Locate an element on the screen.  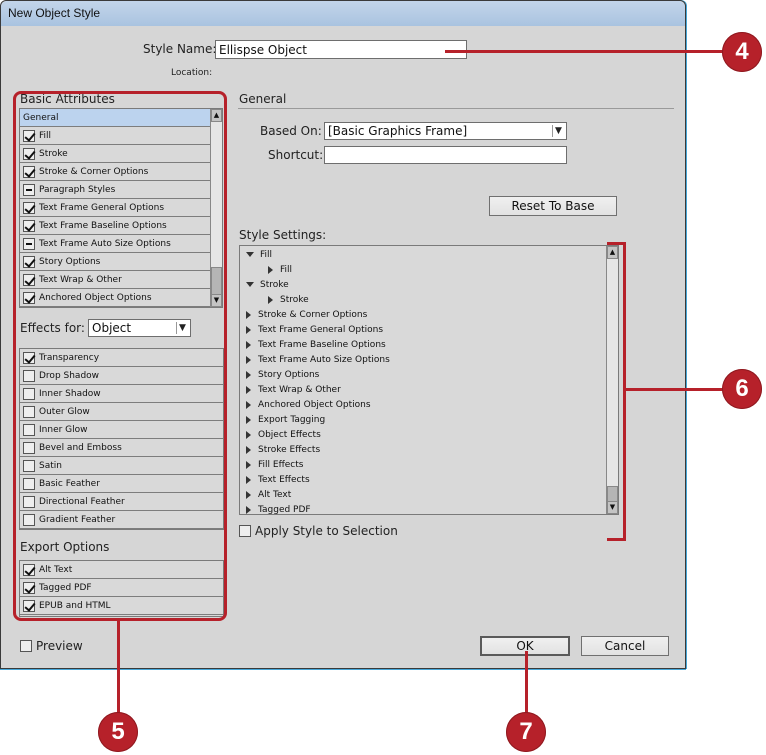
callout-6-line is located at coordinates (676, 389).